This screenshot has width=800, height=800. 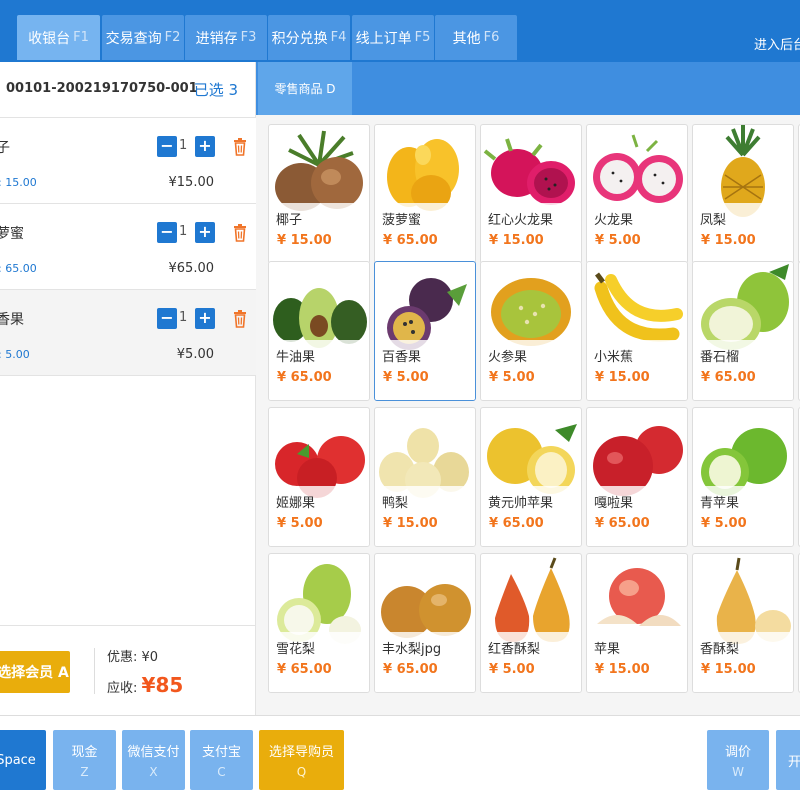 What do you see at coordinates (226, 37) in the screenshot?
I see `tab-inventory: 进销存 F3` at bounding box center [226, 37].